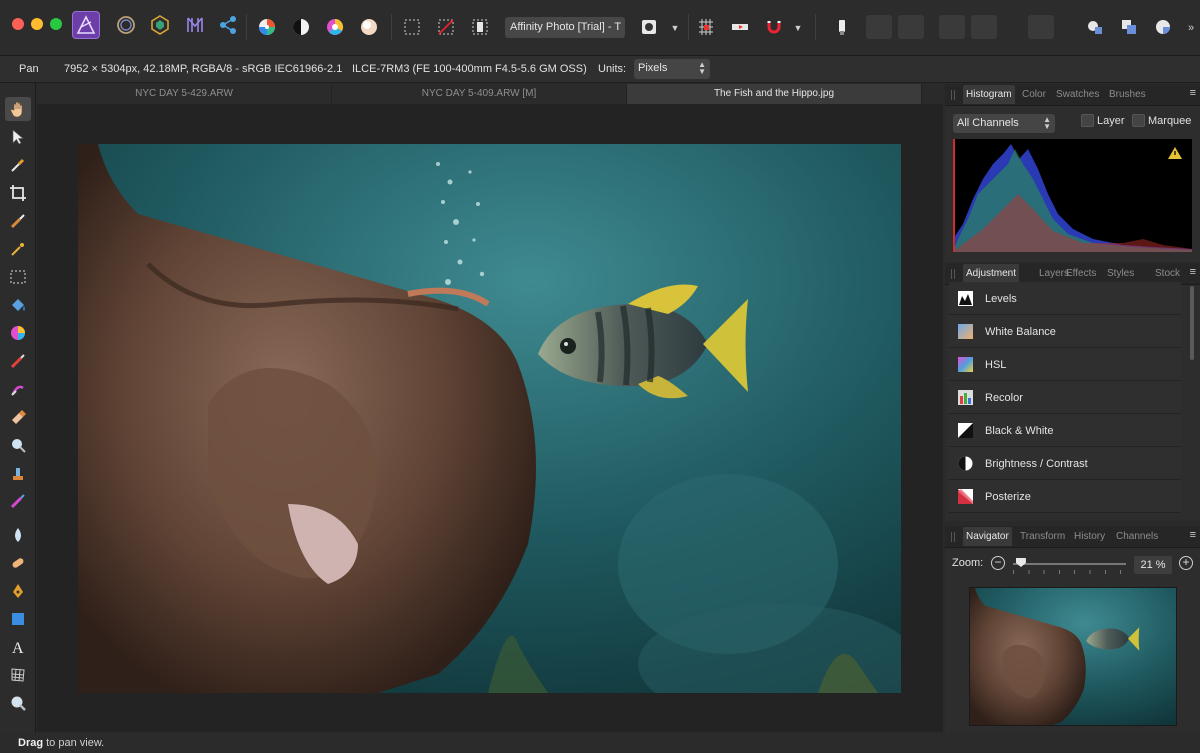 This screenshot has width=1200, height=753. What do you see at coordinates (18, 137) in the screenshot?
I see `move-tool-icon` at bounding box center [18, 137].